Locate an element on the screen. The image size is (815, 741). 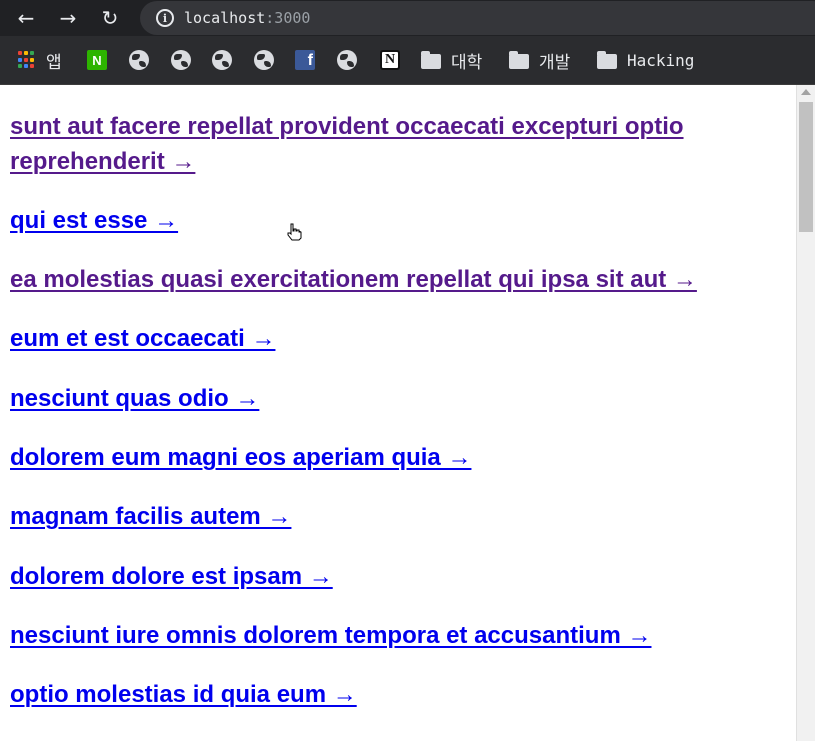
bookmark-label: 개발 is located at coordinates (555, 62).